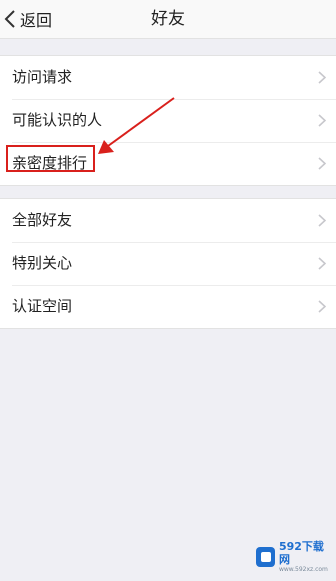  I want to click on site-watermark: 592下载网 www.592xz.com, so click(294, 557).